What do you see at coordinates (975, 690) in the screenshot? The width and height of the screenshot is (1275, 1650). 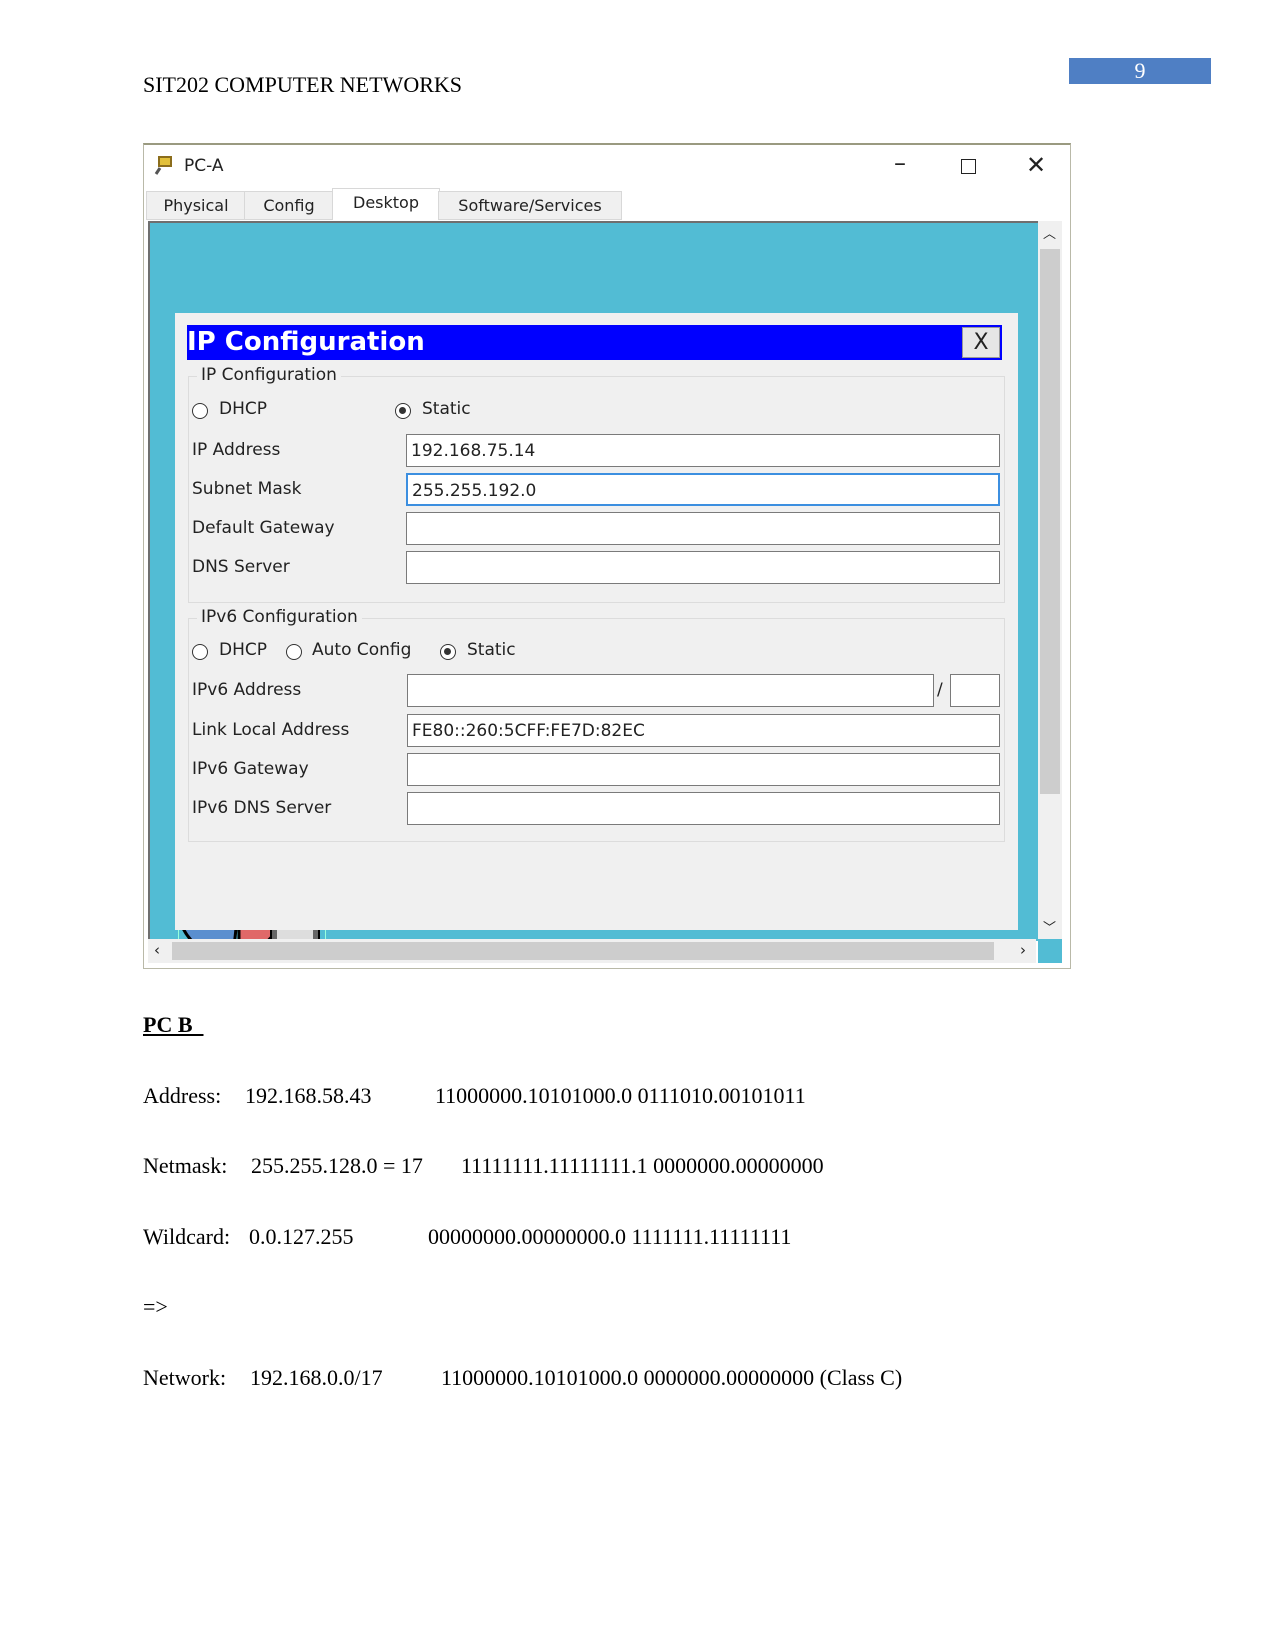 I see `ipv6-prefix-input` at bounding box center [975, 690].